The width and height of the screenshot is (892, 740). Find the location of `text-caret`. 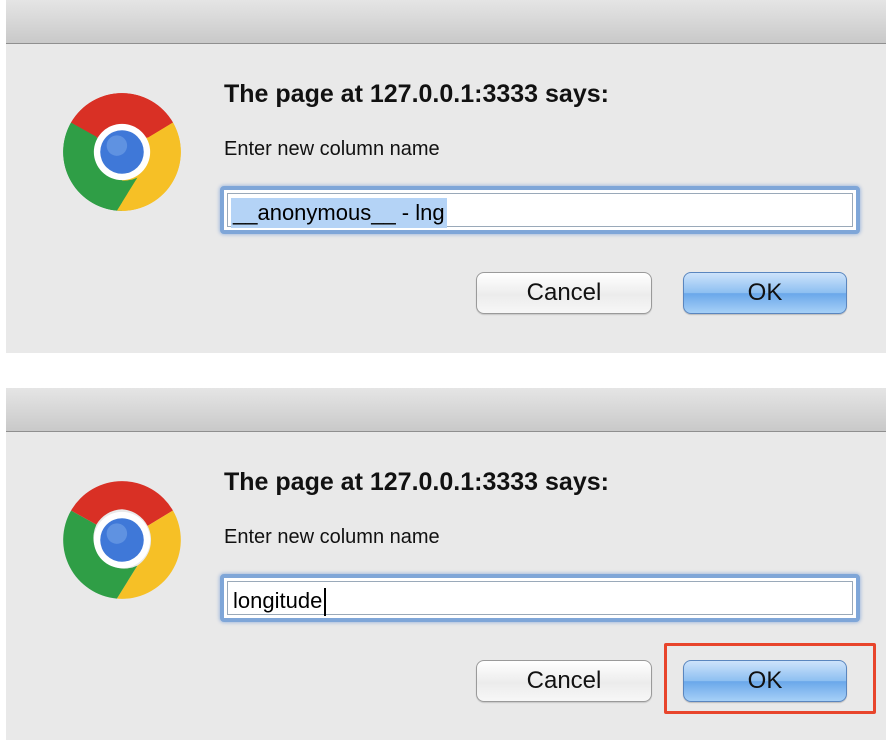

text-caret is located at coordinates (325, 602).